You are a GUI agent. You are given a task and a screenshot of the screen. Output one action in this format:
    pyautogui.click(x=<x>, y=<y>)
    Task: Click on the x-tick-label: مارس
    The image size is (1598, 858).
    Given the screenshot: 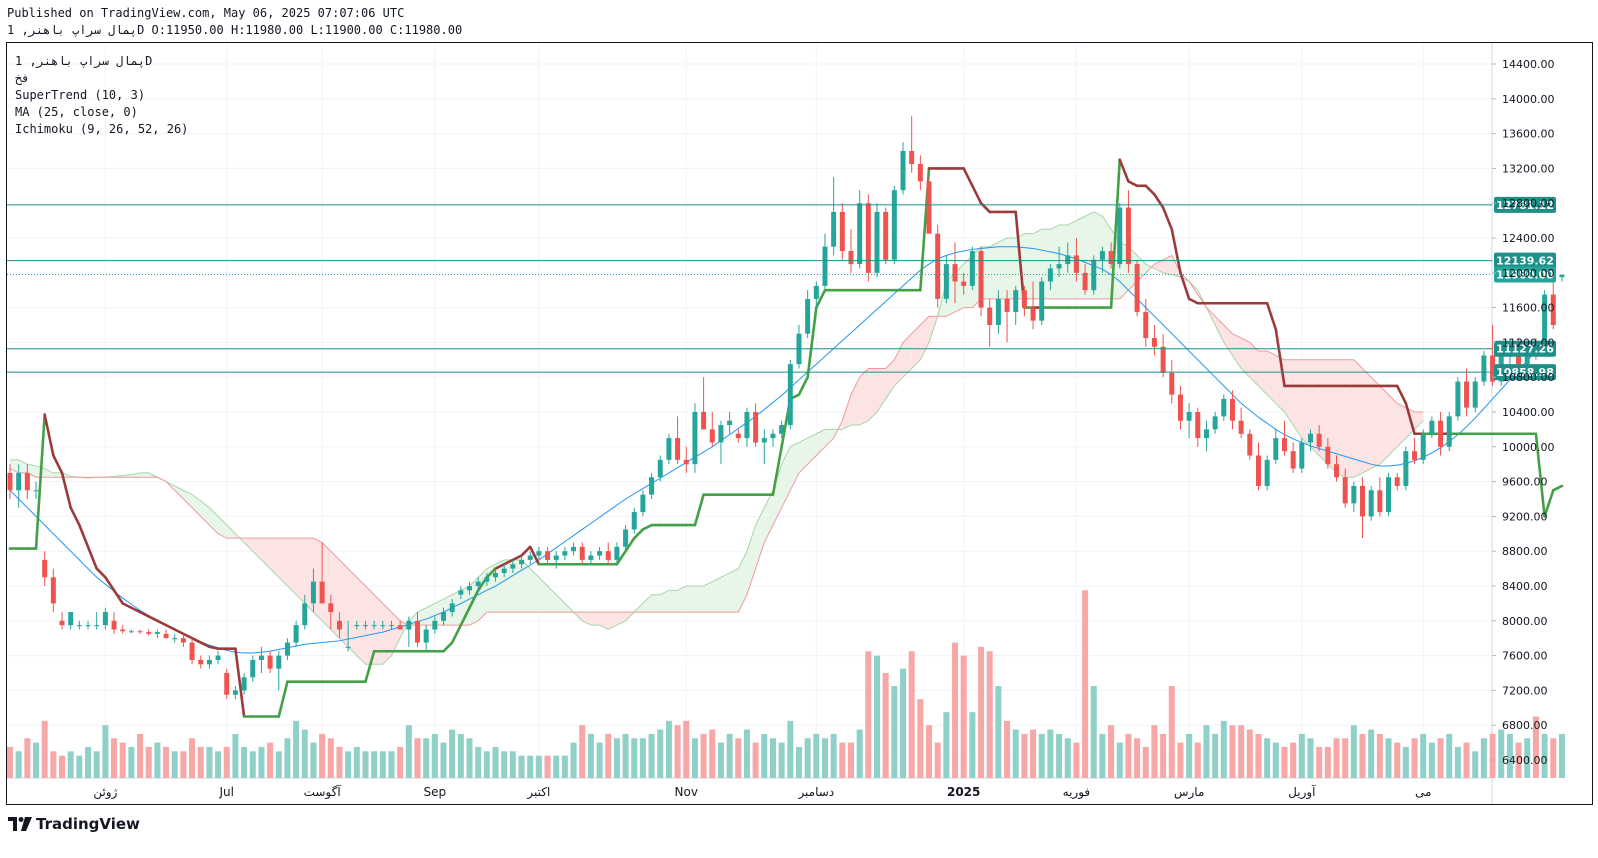 What is the action you would take?
    pyautogui.click(x=1189, y=792)
    